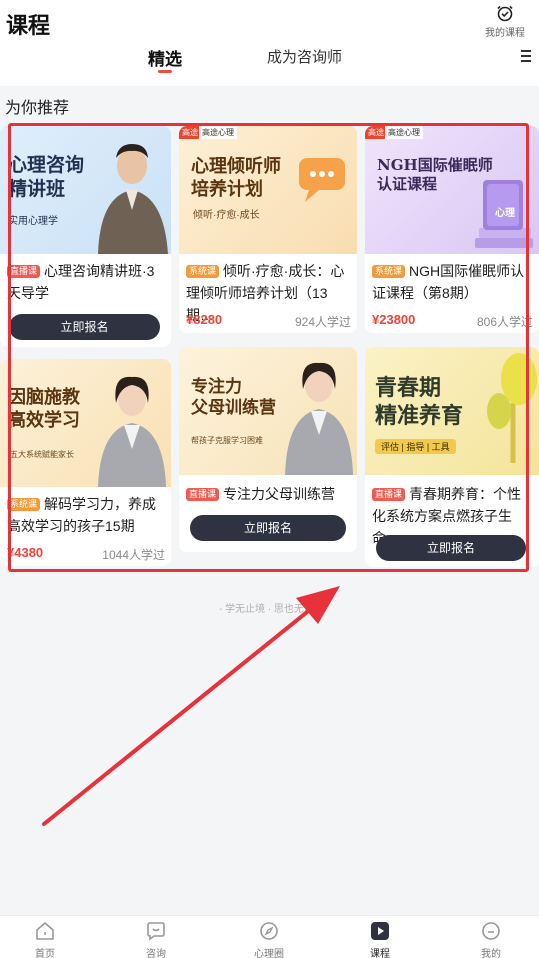 The image size is (539, 958). I want to click on course-thumbnail: 因脑施教 高效学习 五大系统赋能家长, so click(85, 423).